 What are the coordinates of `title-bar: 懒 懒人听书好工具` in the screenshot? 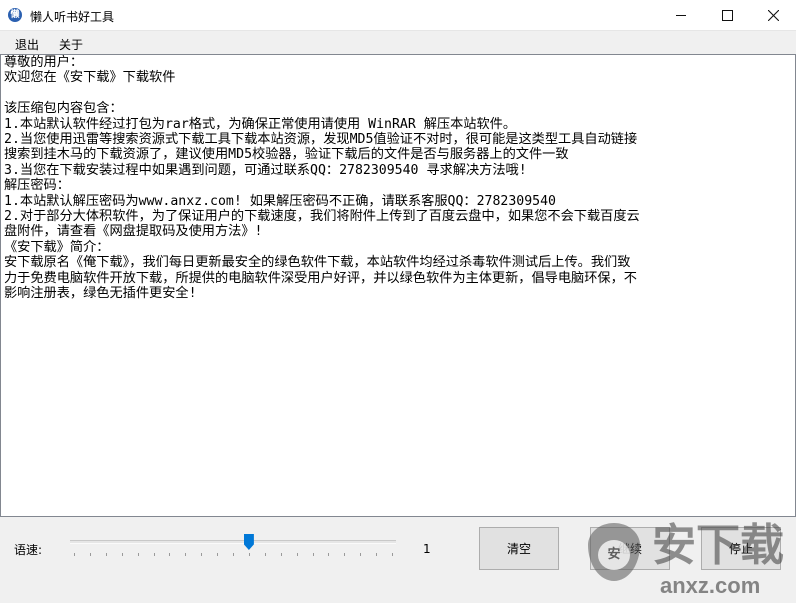 It's located at (398, 15).